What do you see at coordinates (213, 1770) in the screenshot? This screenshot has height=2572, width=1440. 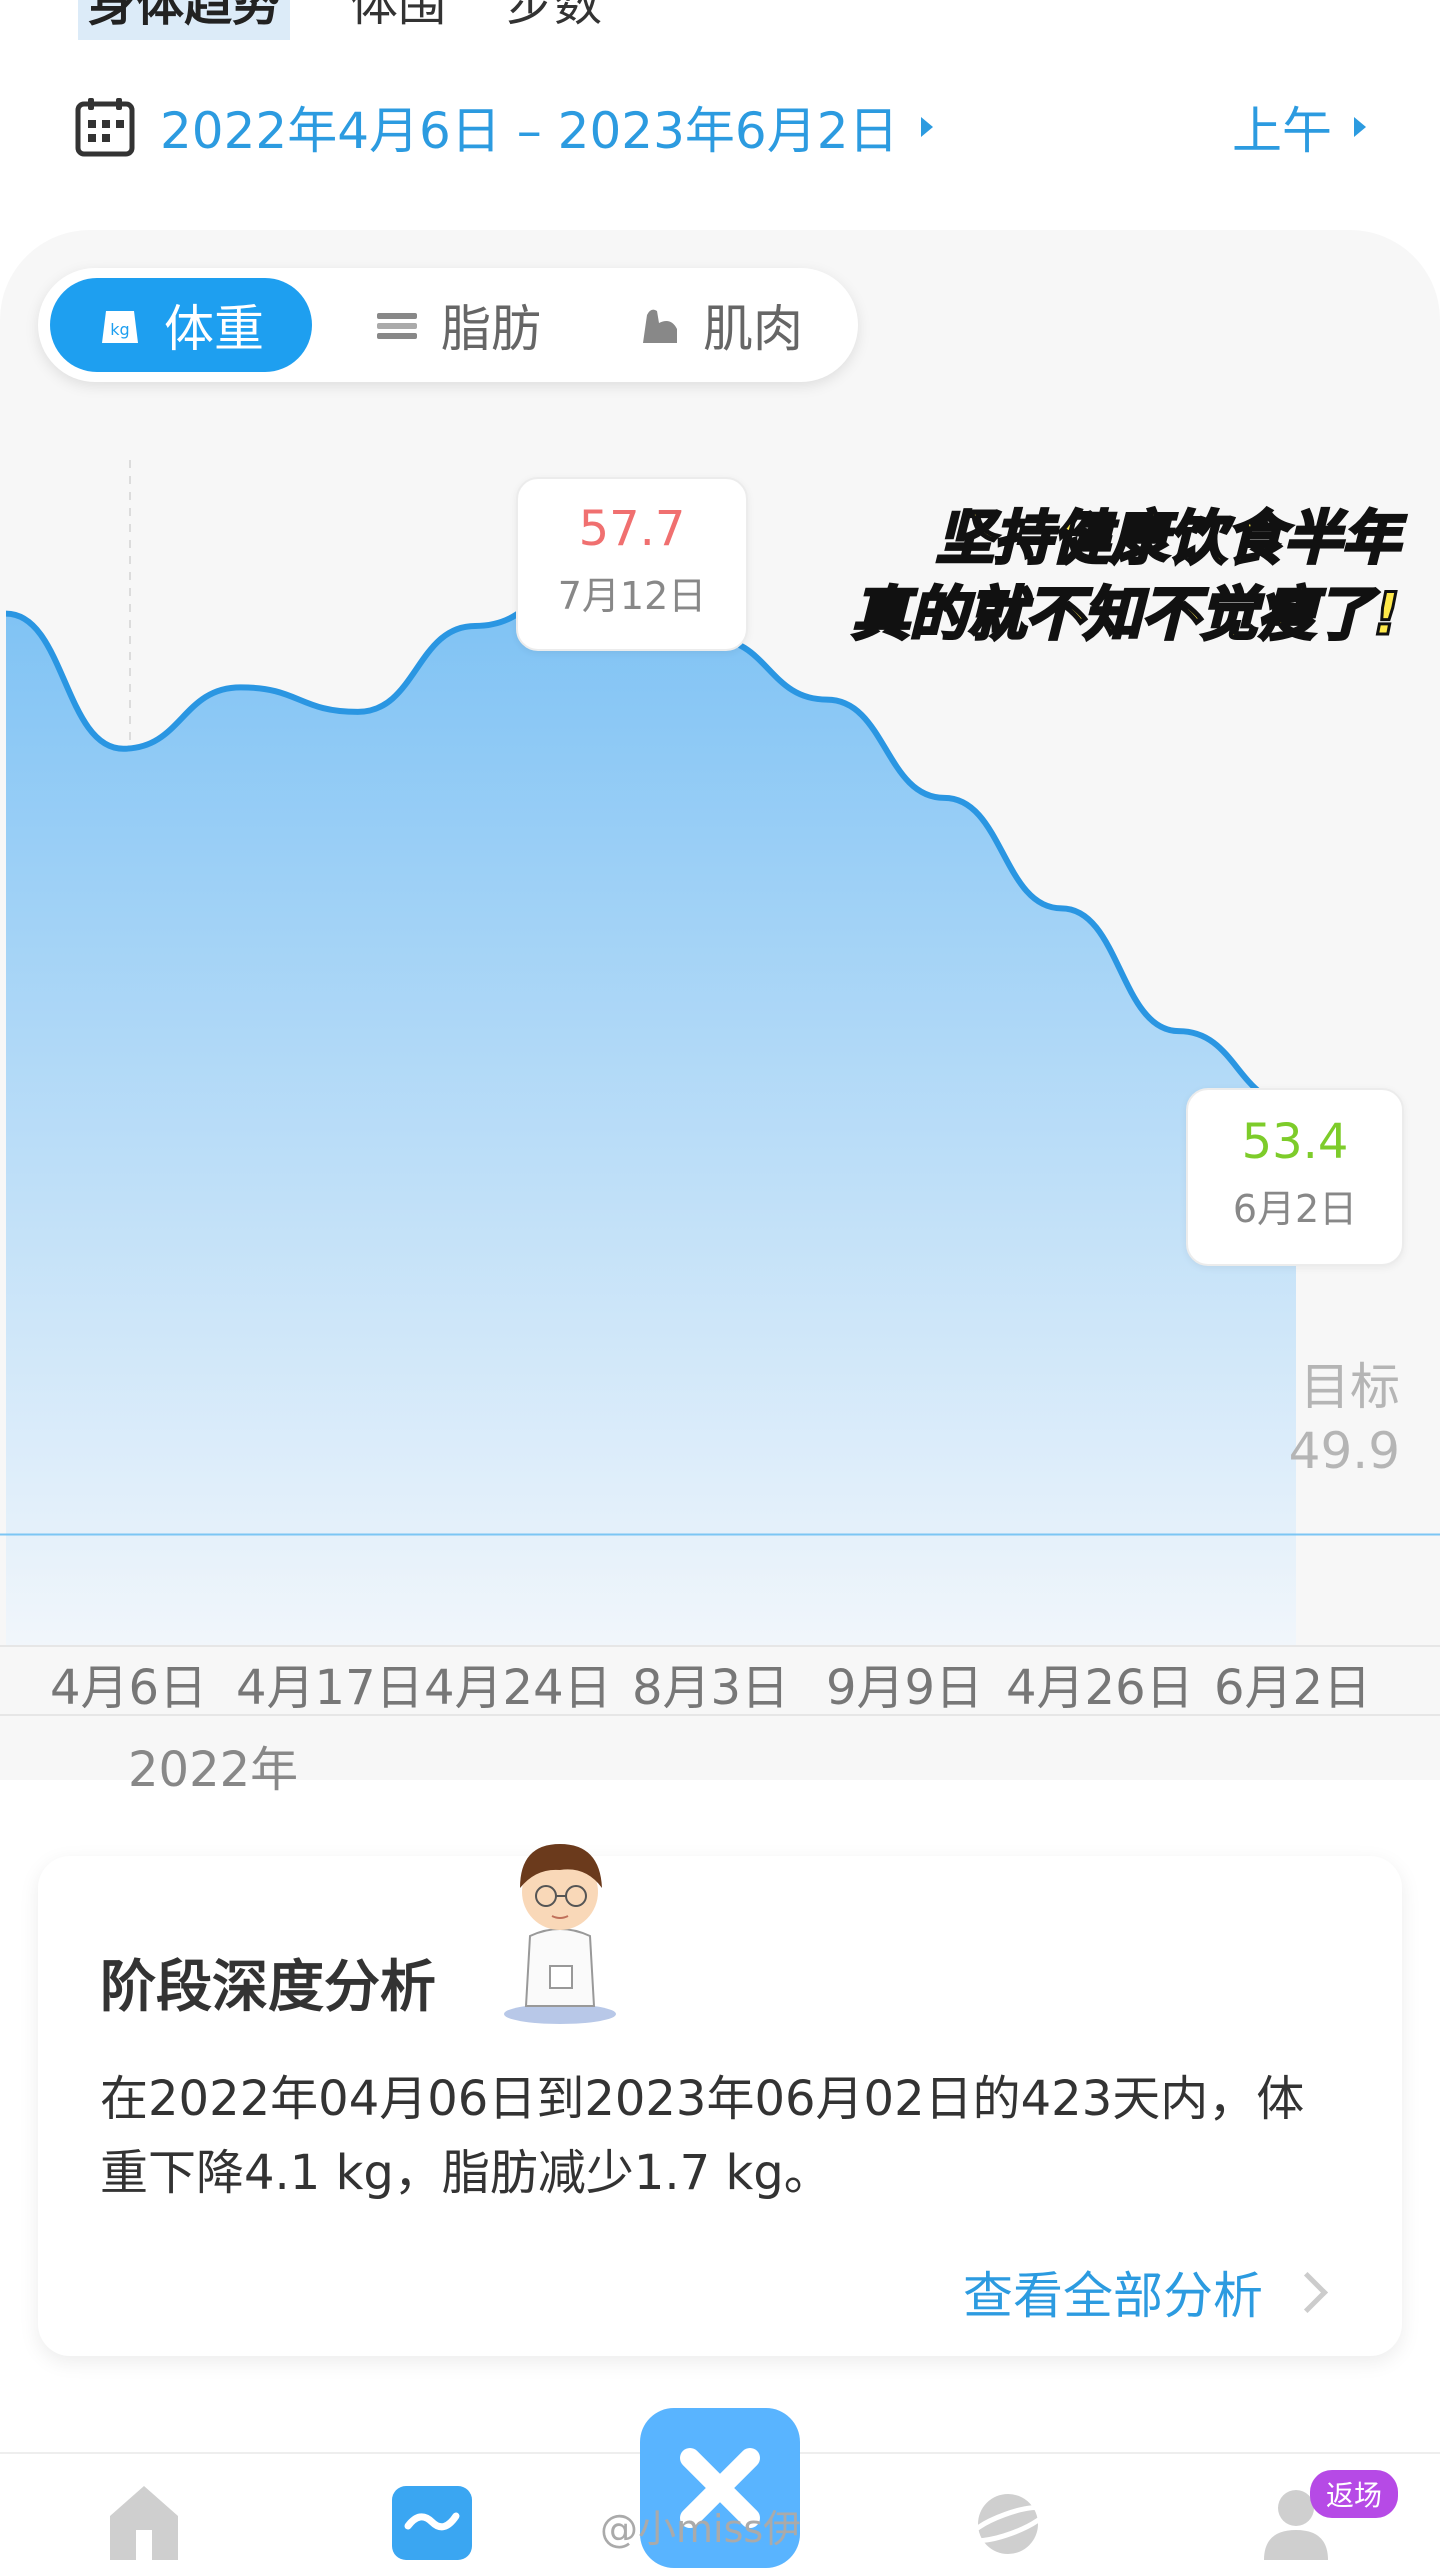 I see `year-label: 2022年` at bounding box center [213, 1770].